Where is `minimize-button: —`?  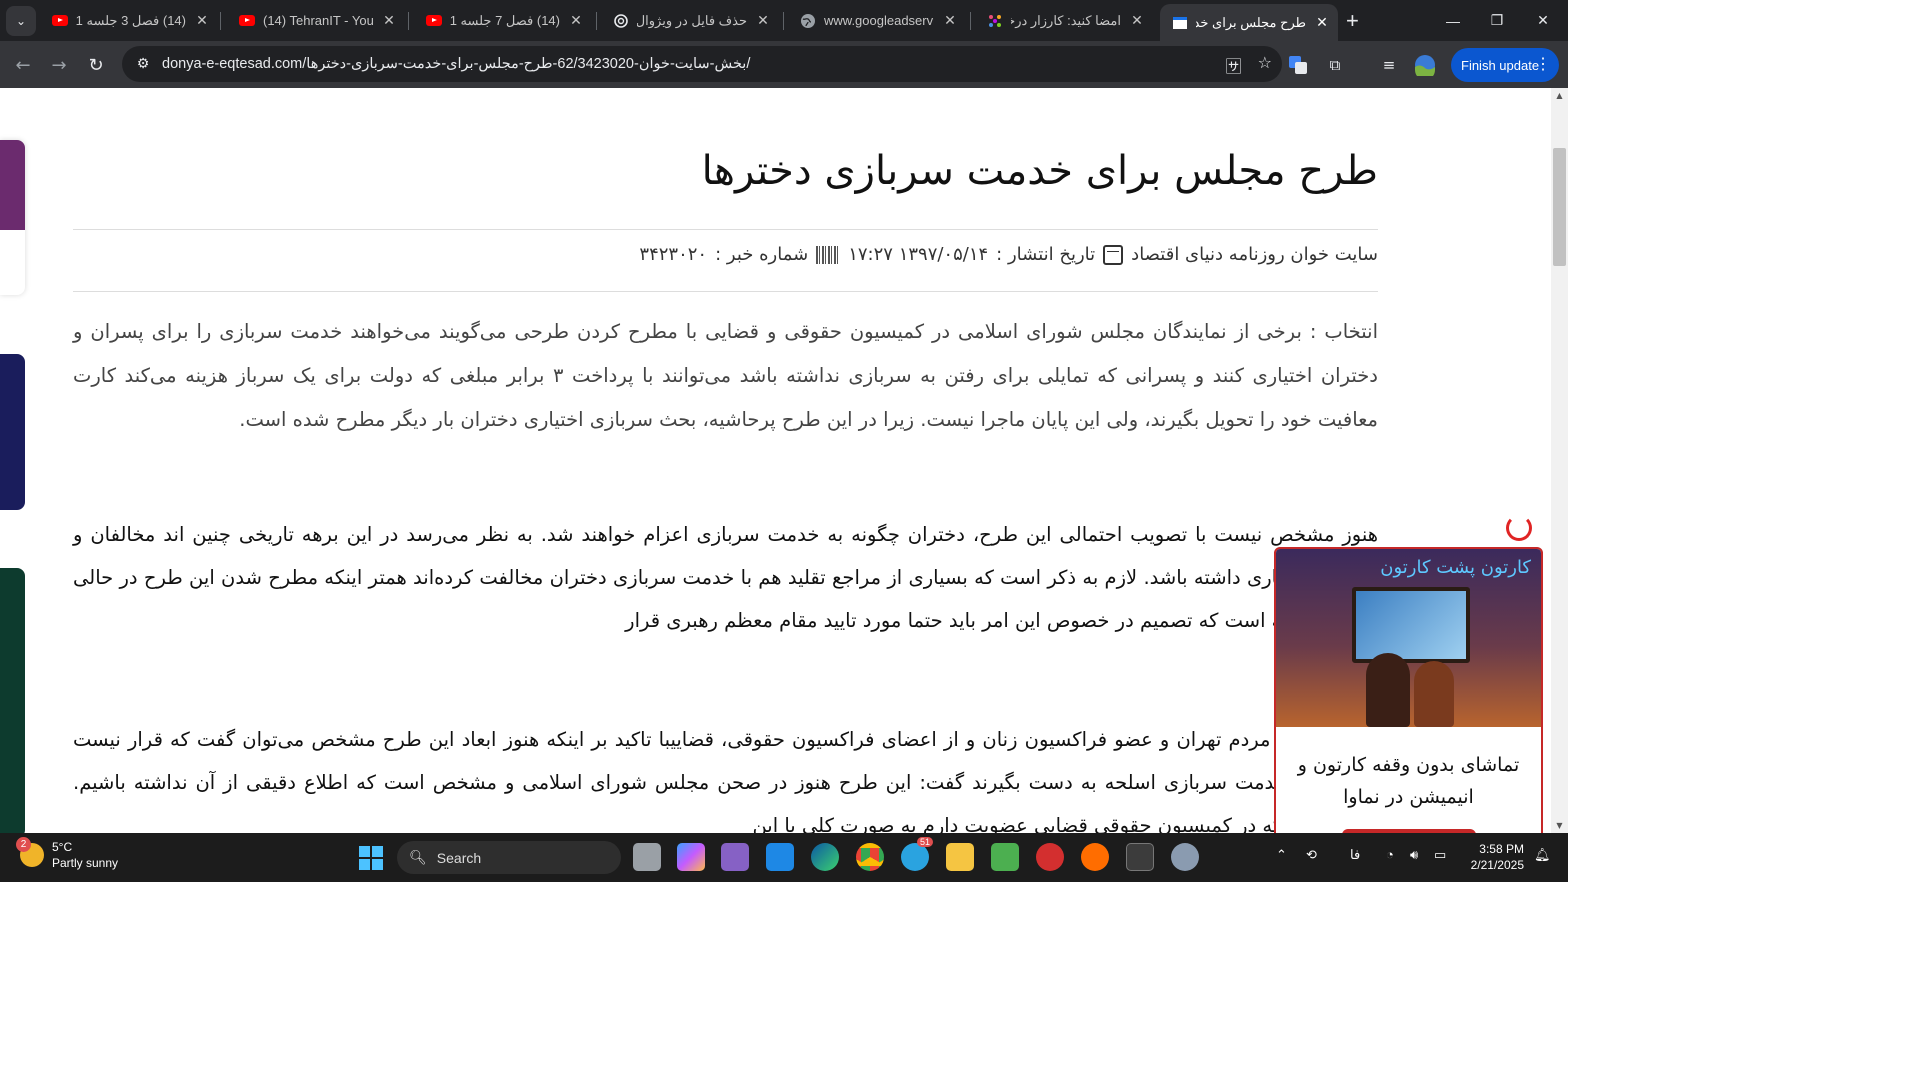 minimize-button: — is located at coordinates (1453, 20).